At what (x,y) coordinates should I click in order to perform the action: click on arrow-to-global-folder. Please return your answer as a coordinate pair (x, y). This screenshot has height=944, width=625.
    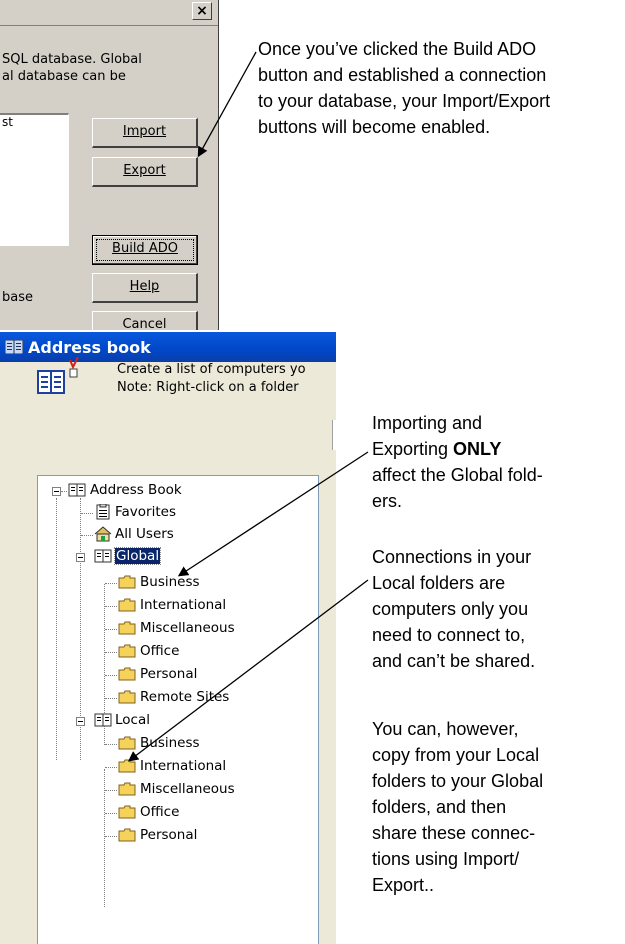
    Looking at the image, I should click on (273, 514).